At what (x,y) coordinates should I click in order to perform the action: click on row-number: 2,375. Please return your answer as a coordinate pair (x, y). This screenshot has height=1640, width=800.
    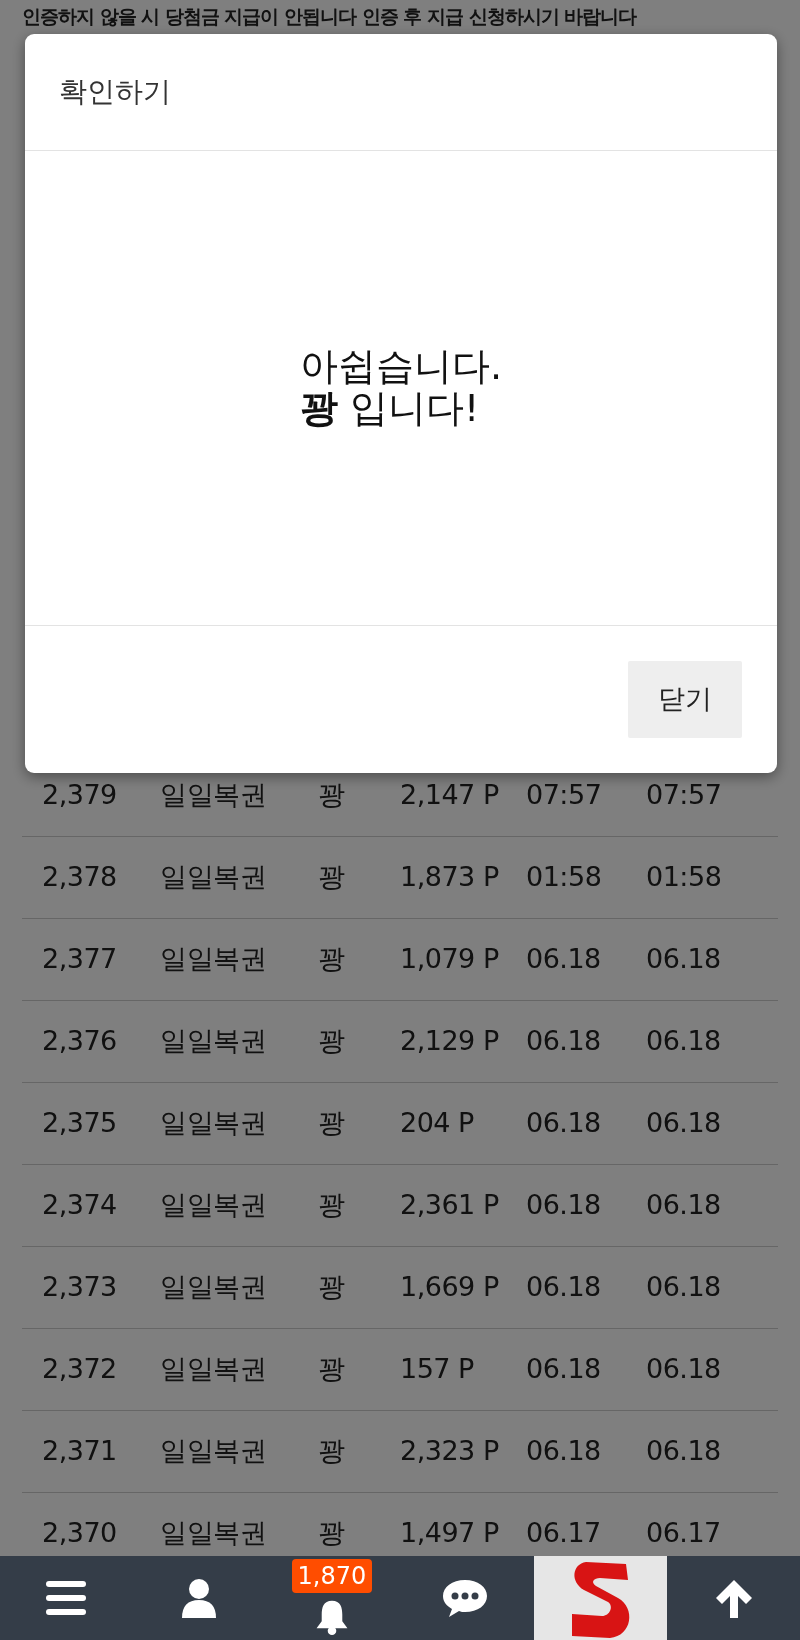
    Looking at the image, I should click on (79, 1122).